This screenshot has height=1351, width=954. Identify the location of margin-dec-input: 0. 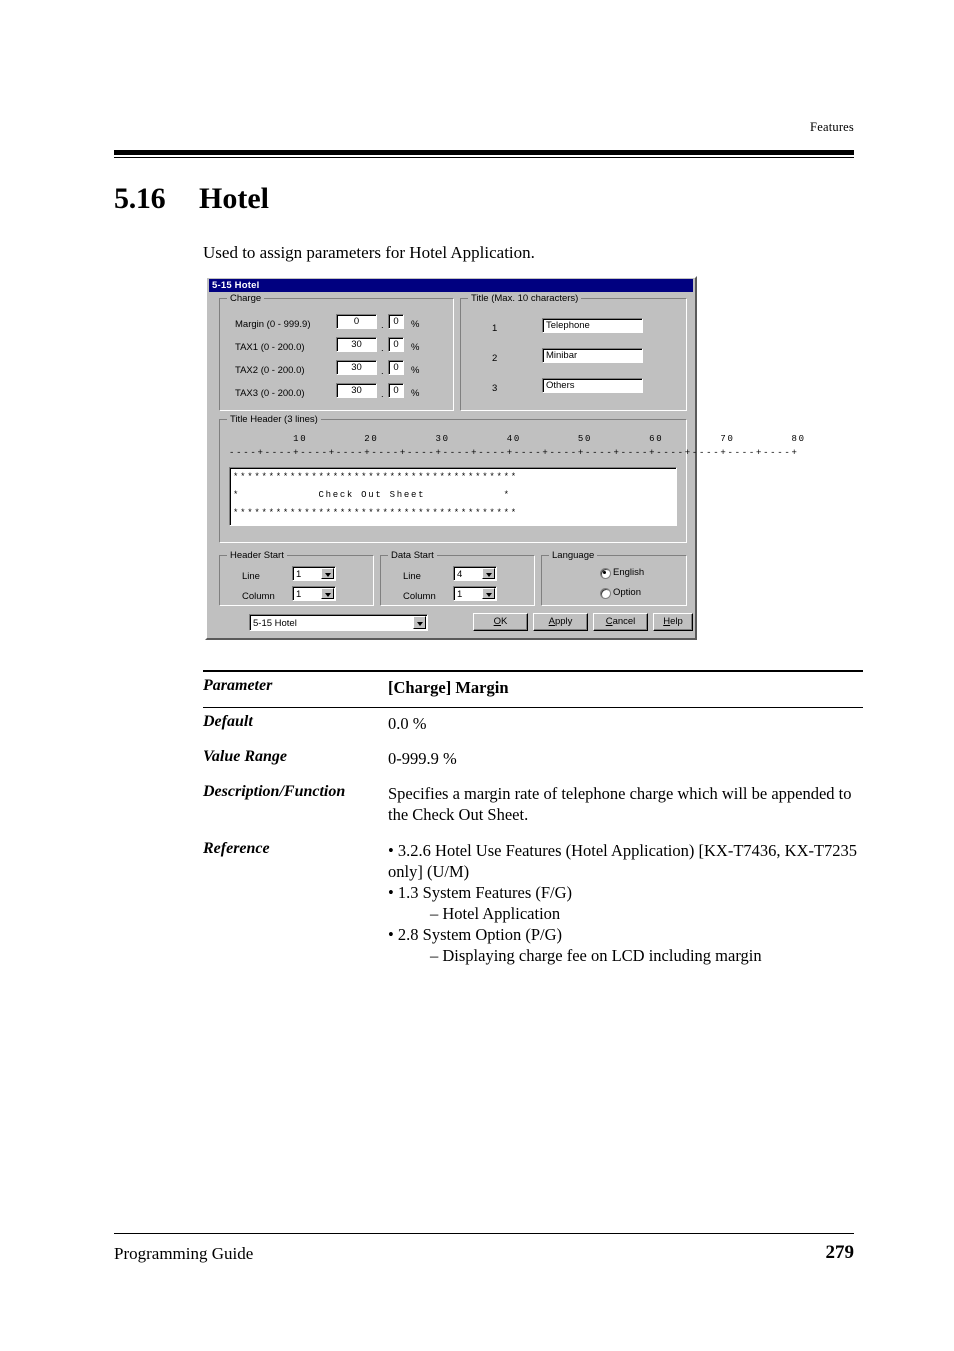
(396, 321).